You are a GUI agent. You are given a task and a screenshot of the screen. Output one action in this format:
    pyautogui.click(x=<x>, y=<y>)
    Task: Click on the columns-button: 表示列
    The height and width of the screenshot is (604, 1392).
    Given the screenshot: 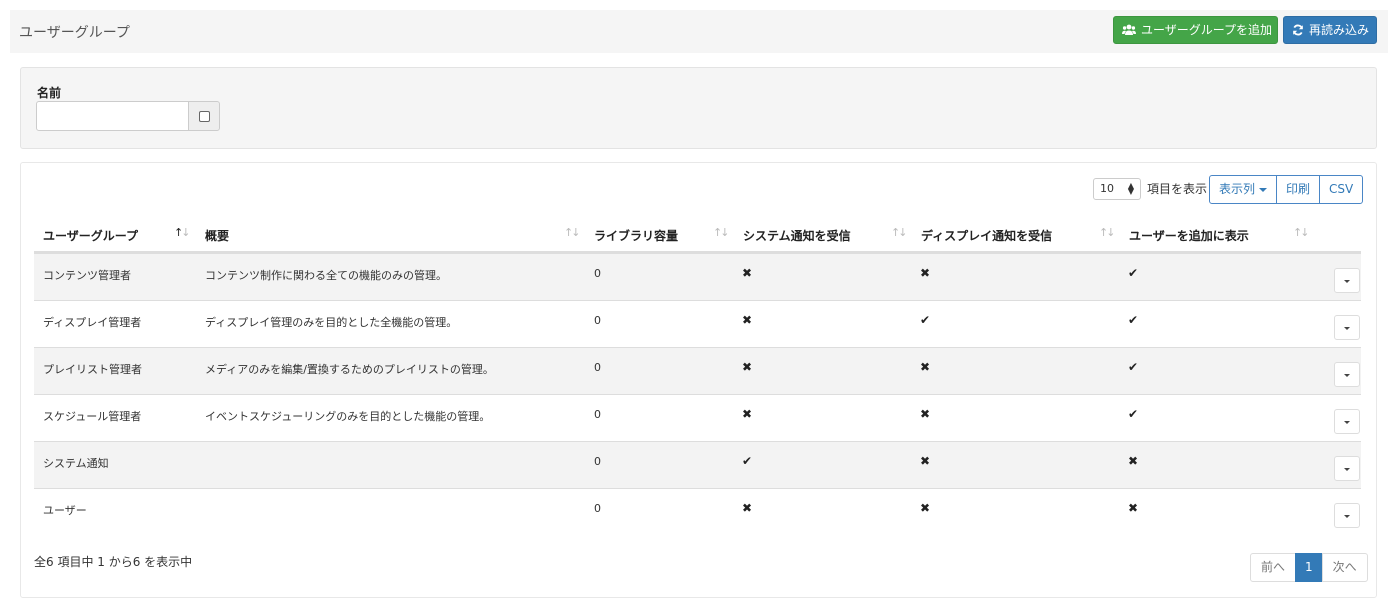 What is the action you would take?
    pyautogui.click(x=1243, y=189)
    